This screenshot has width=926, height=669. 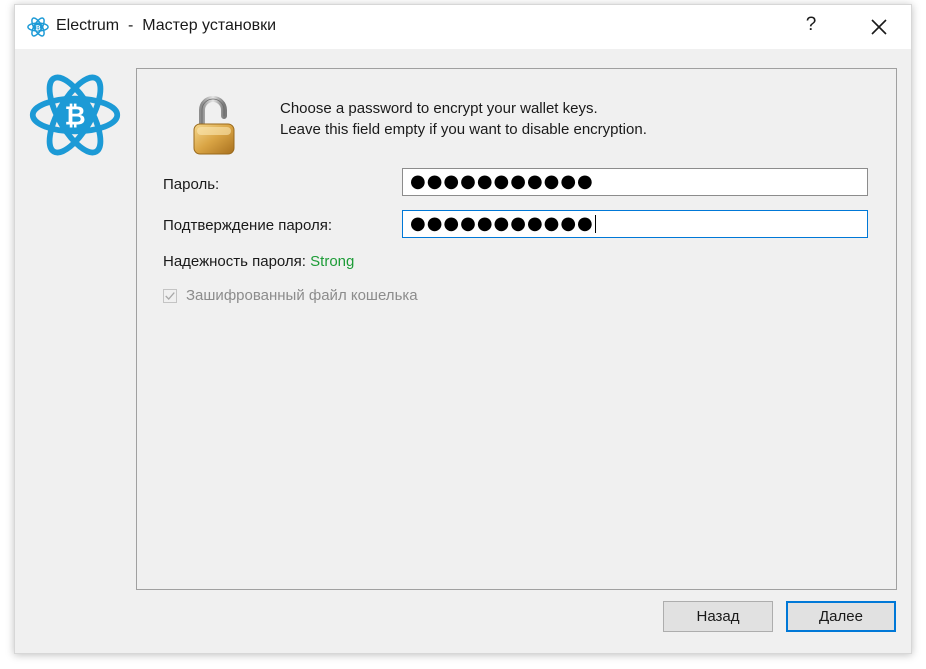 What do you see at coordinates (718, 616) in the screenshot?
I see `back-button: Назад` at bounding box center [718, 616].